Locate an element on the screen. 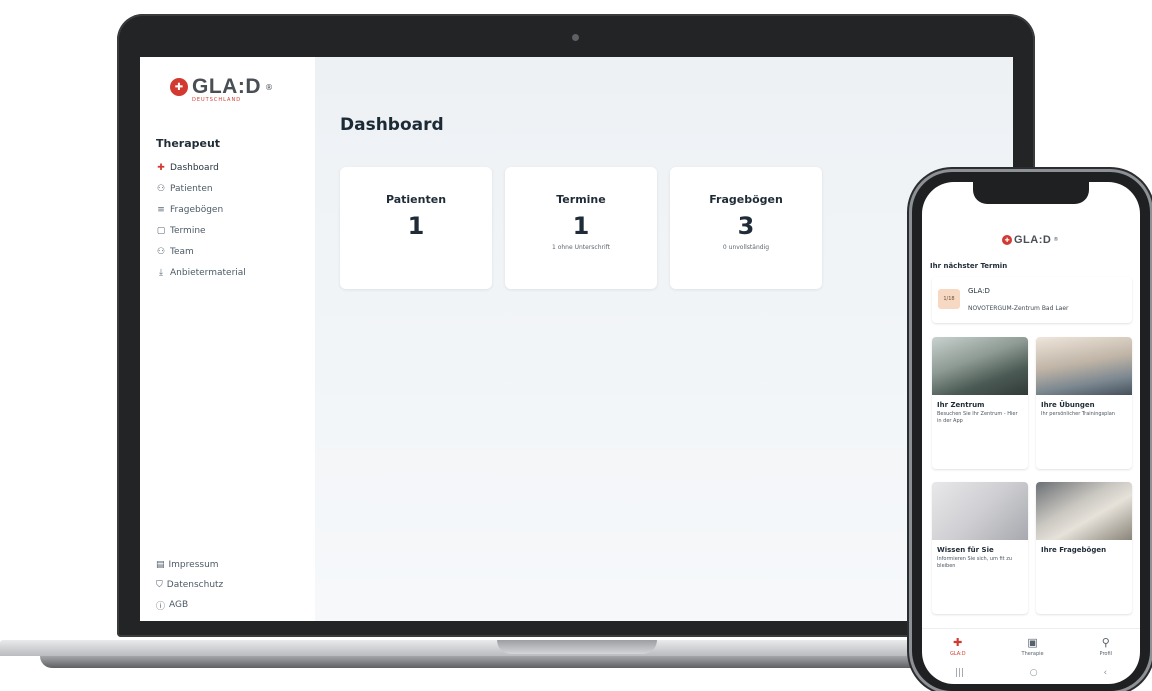 The width and height of the screenshot is (1152, 691). stat-card-termine: Termine 1 1 ohne Unterschrift is located at coordinates (581, 228).